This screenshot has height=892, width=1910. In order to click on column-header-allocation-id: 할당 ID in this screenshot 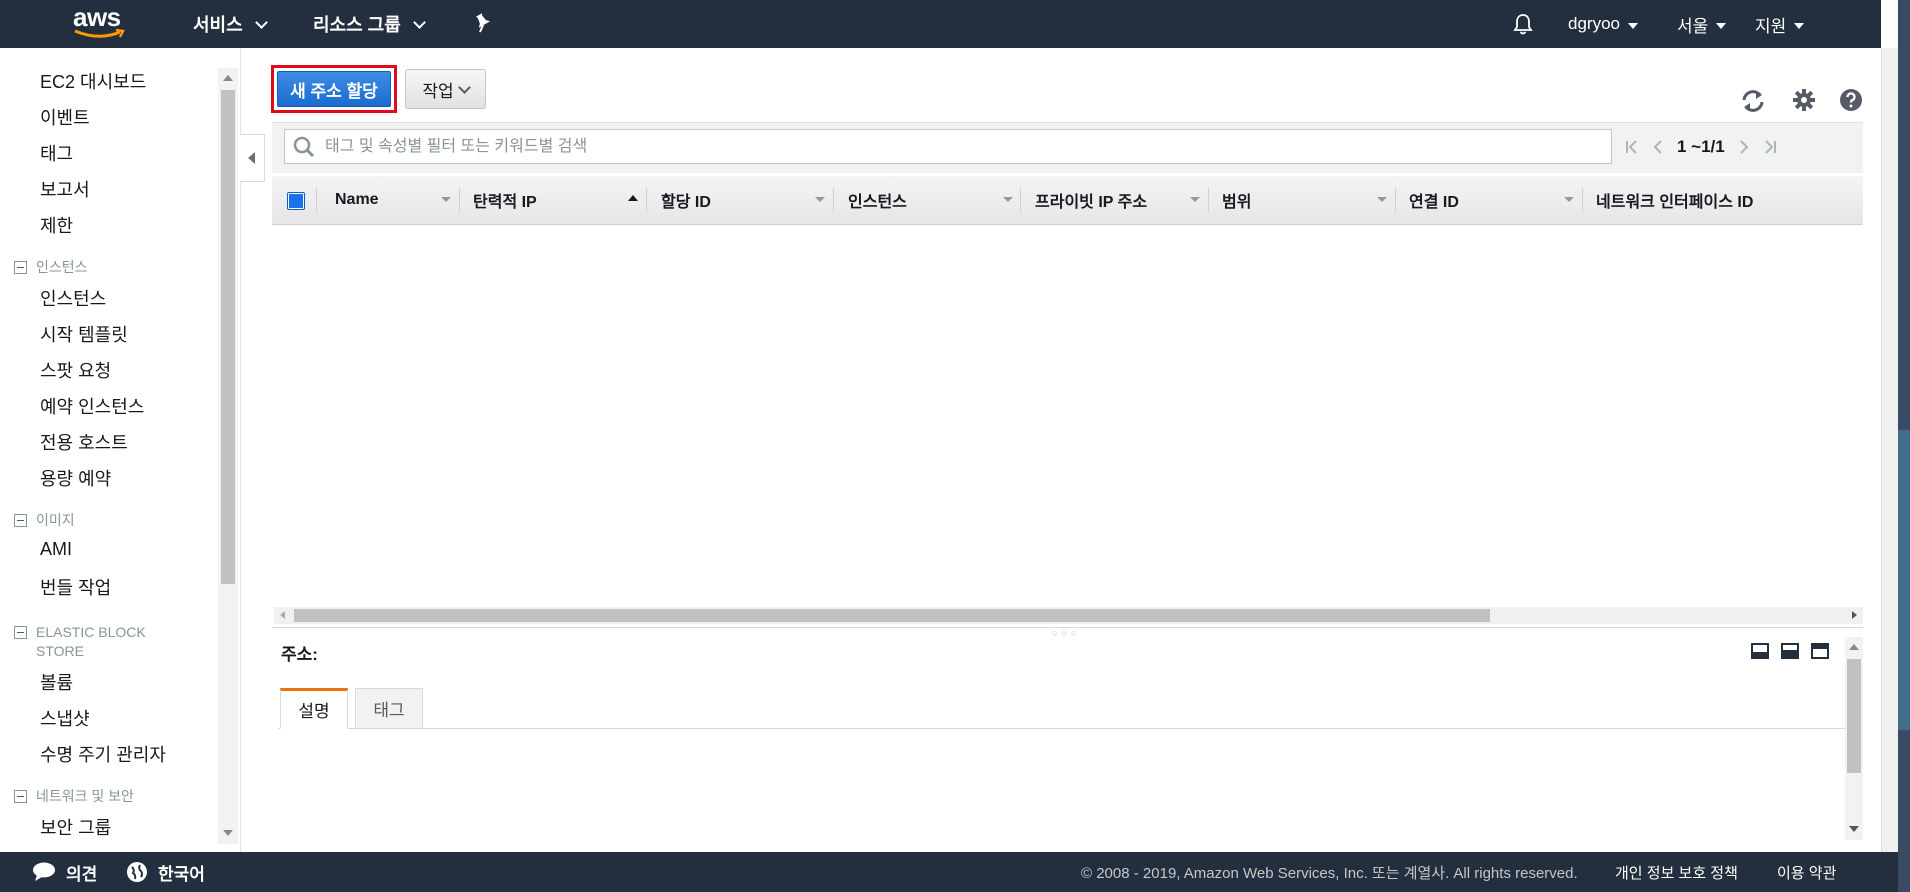, I will do `click(686, 200)`.